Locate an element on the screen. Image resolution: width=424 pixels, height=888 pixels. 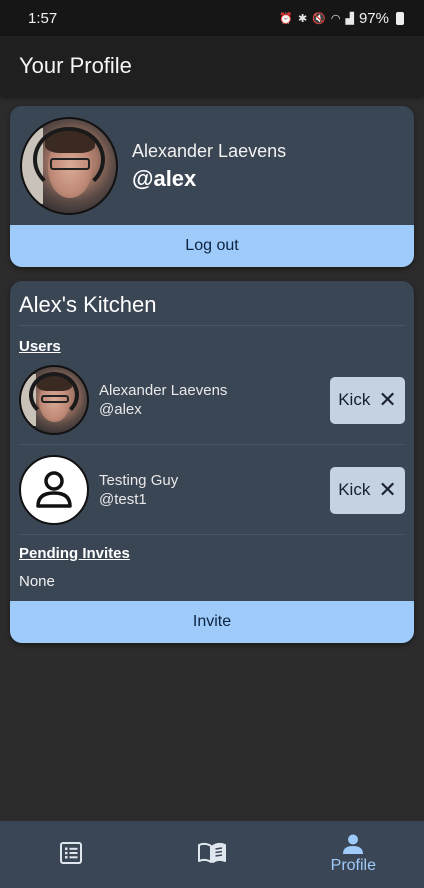
list-icon is located at coordinates (70, 853).